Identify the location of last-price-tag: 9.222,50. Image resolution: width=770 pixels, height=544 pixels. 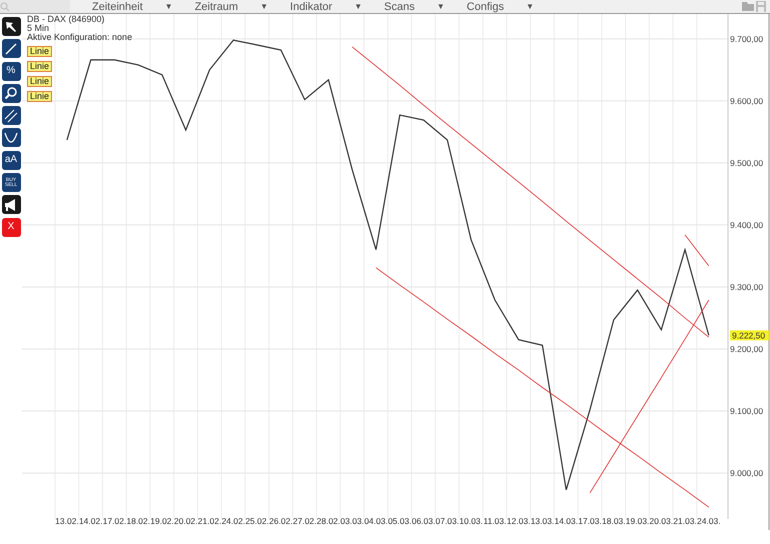
(749, 335).